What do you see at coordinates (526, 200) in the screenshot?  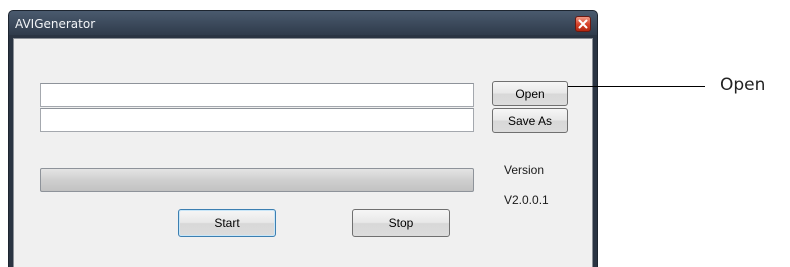 I see `version-number: V2.0.0.1` at bounding box center [526, 200].